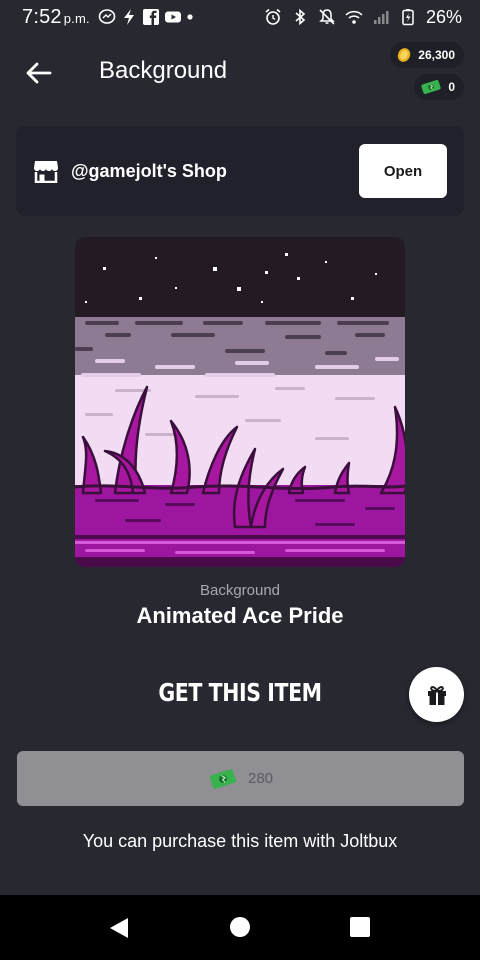  Describe the element at coordinates (119, 928) in the screenshot. I see `nav-back-icon` at that location.